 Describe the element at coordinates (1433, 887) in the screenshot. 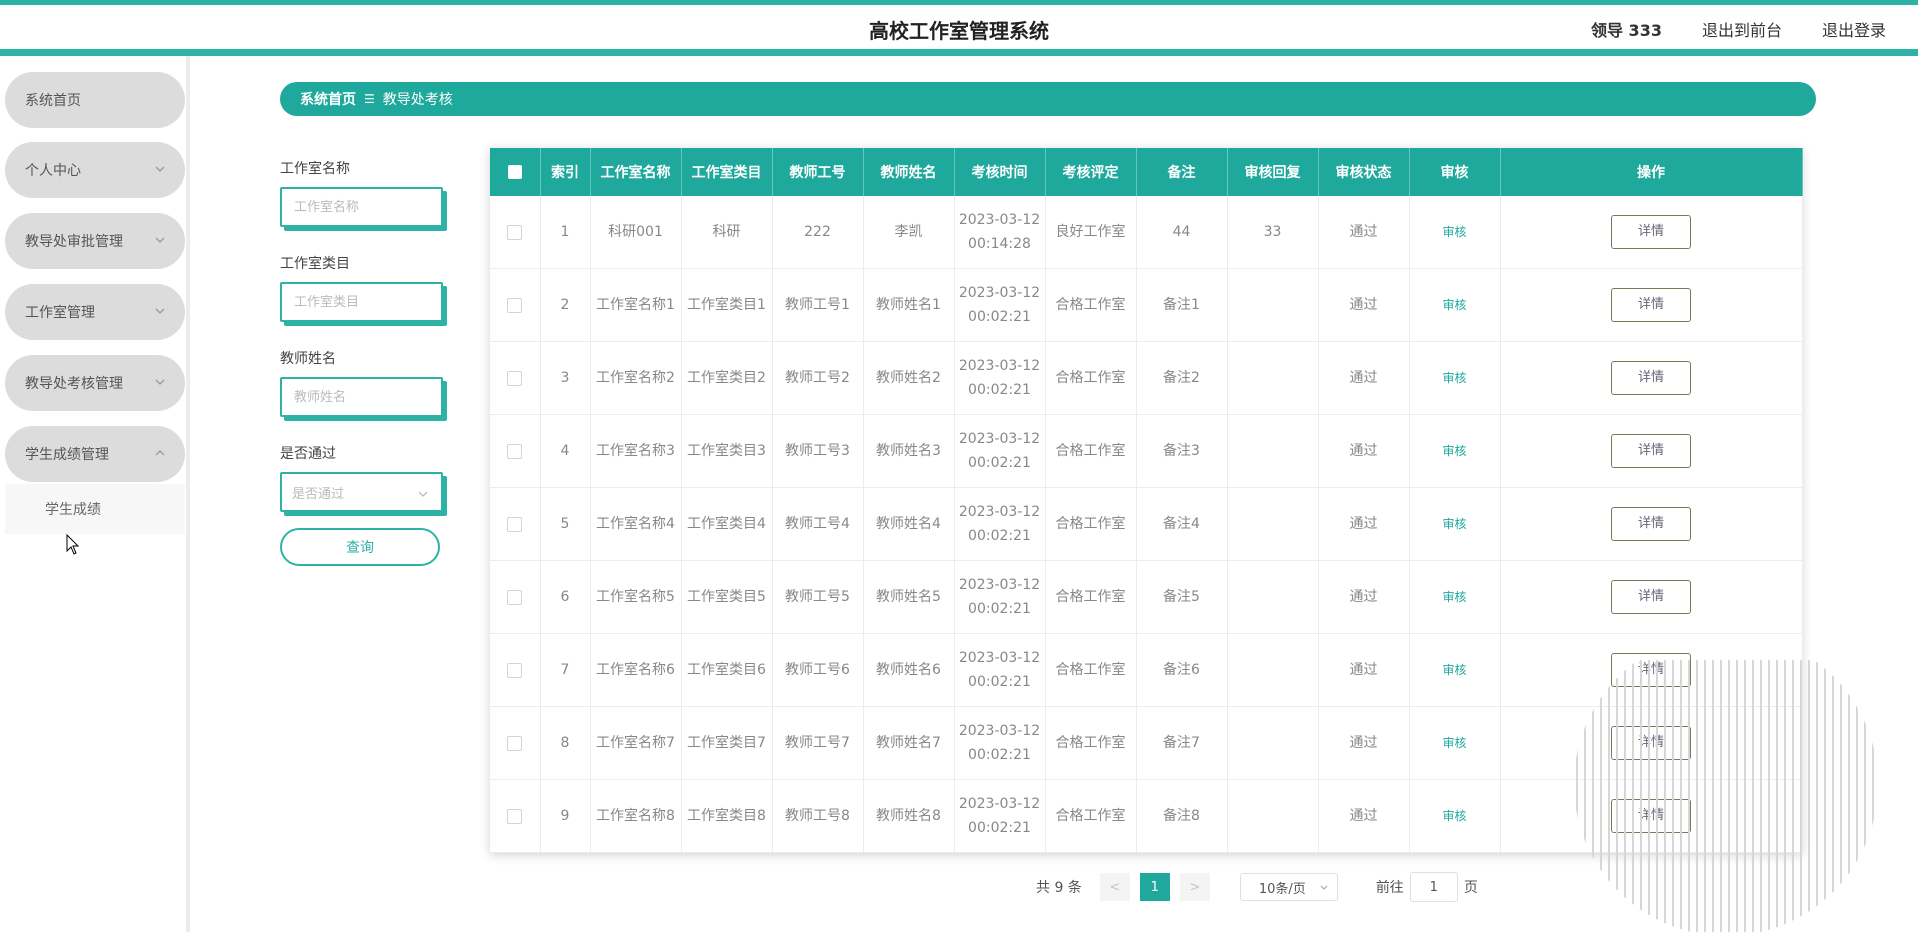

I see `goto-page-input: 1` at that location.